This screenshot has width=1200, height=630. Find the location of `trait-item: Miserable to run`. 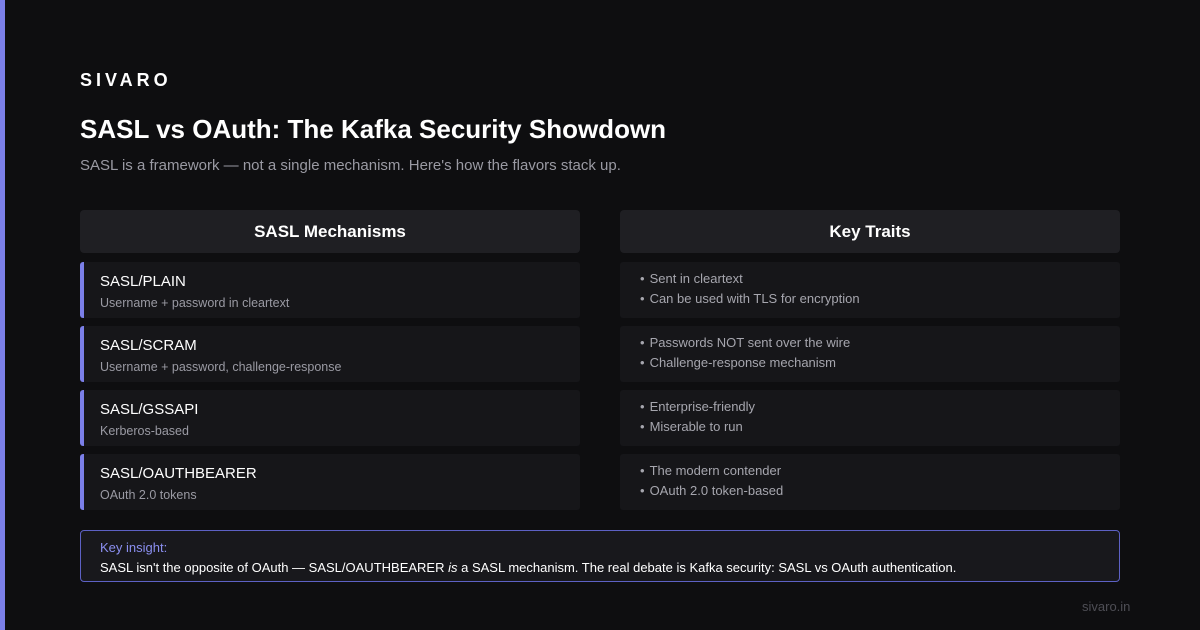

trait-item: Miserable to run is located at coordinates (691, 426).